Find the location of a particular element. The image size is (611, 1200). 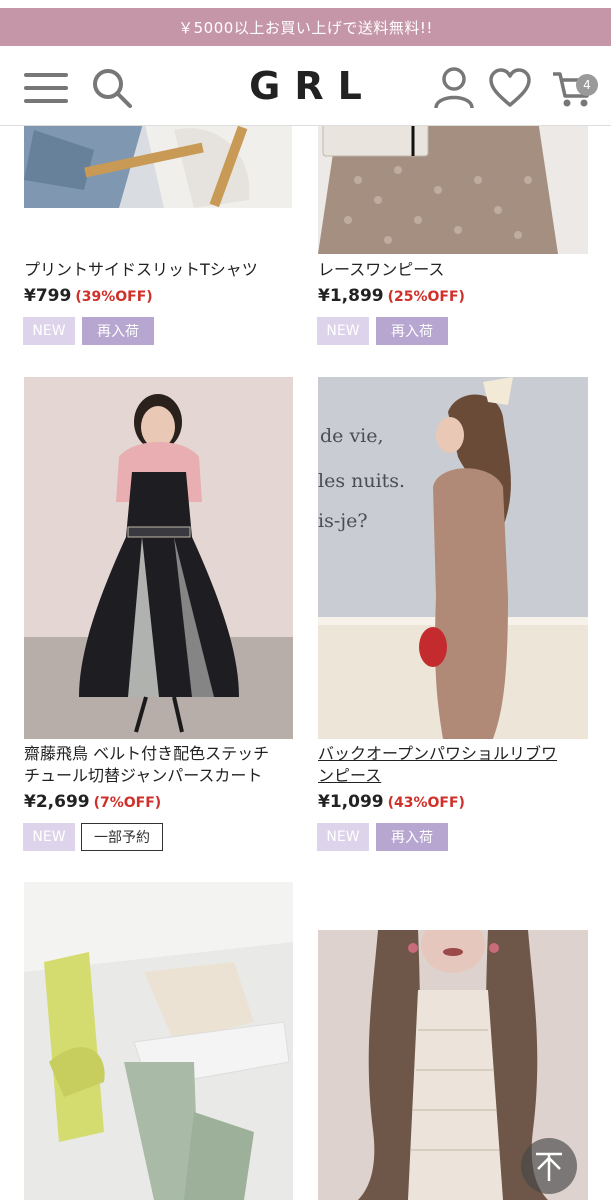

wall-text-line: is-je? is located at coordinates (343, 521).